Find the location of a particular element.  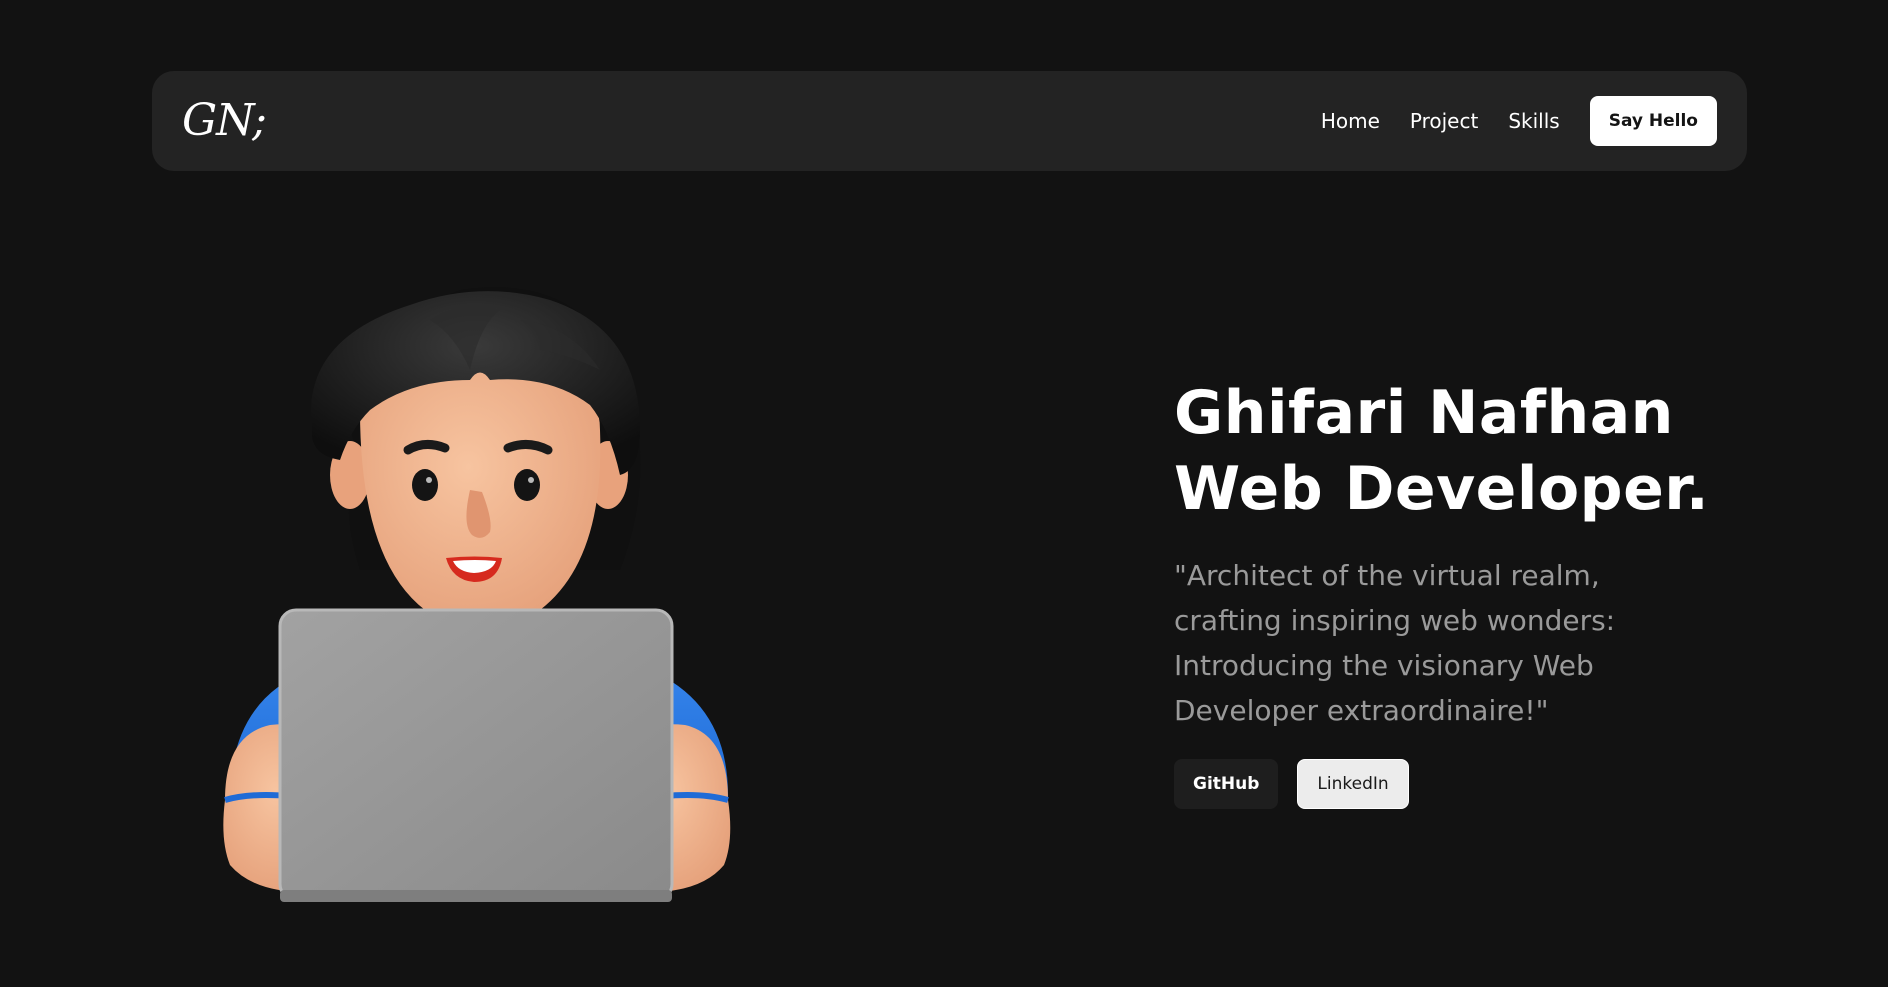

nav-link-skills: Skills is located at coordinates (1533, 121).